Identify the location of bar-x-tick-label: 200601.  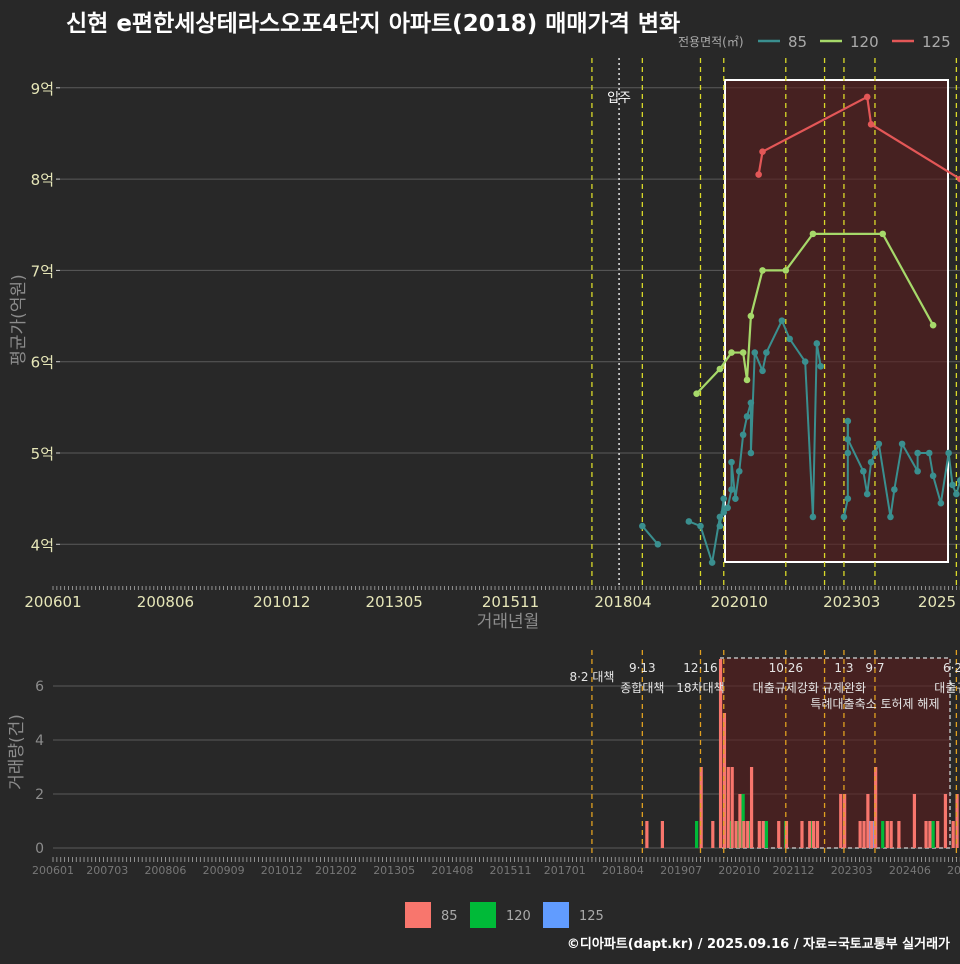
(53, 870).